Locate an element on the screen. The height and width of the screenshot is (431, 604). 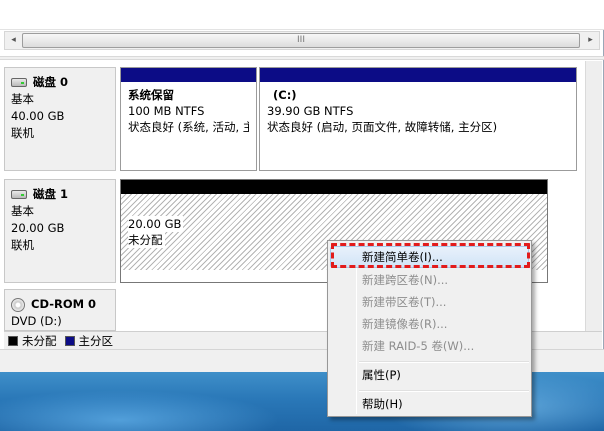
legend-label: 未分配 is located at coordinates (39, 340).